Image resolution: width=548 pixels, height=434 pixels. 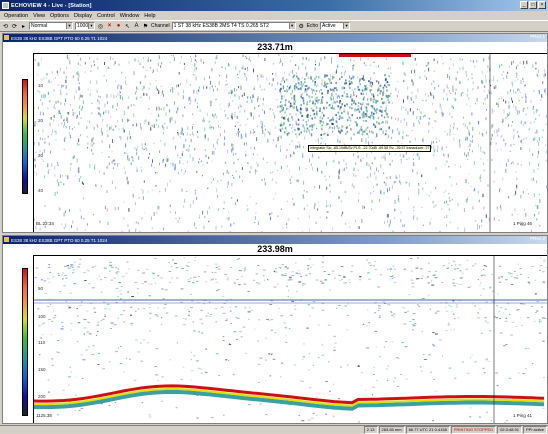 What do you see at coordinates (106, 16) in the screenshot?
I see `menu-item-control: Control` at bounding box center [106, 16].